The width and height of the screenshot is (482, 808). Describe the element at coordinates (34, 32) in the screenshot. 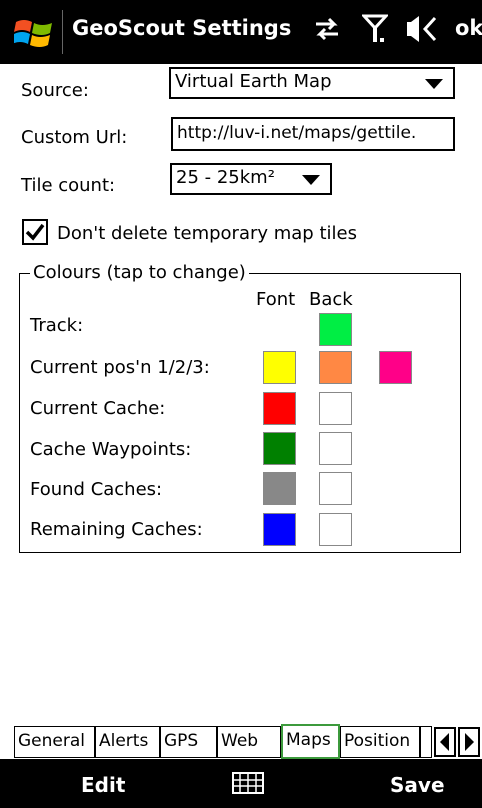

I see `windows-start-icon` at that location.